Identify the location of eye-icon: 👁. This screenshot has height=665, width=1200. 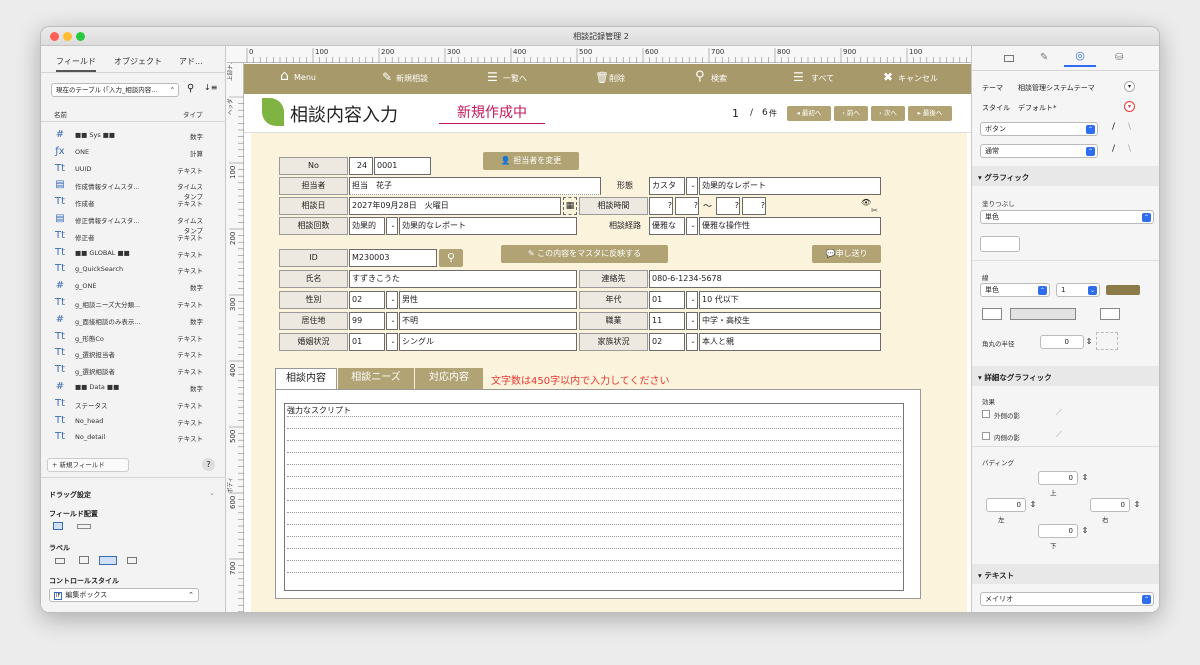
(866, 202).